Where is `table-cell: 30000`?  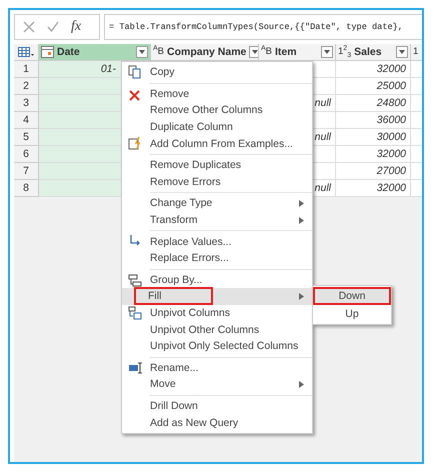 table-cell: 30000 is located at coordinates (373, 137).